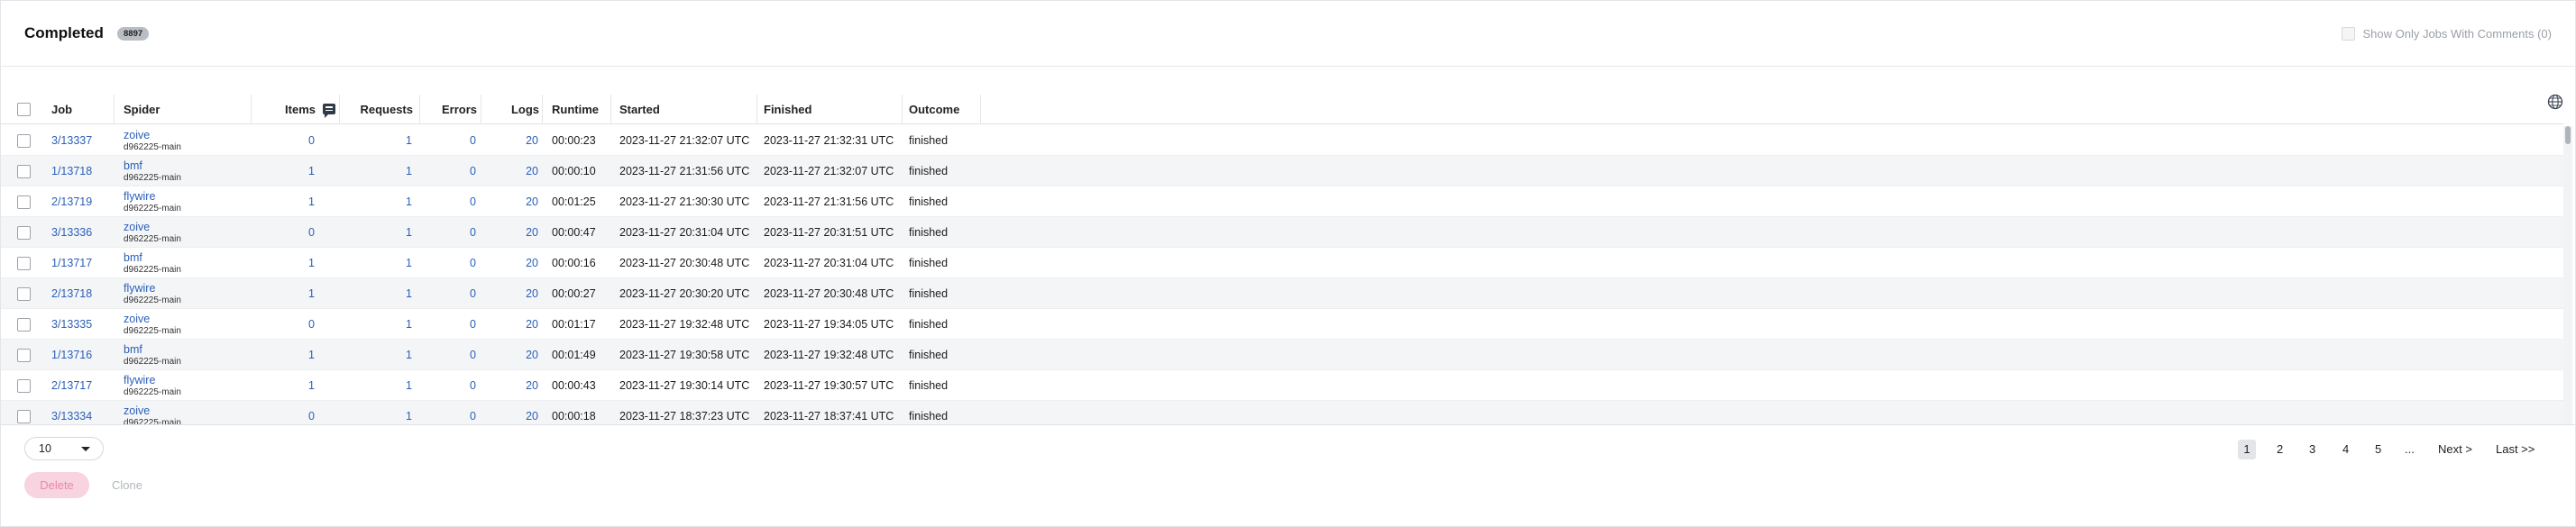  Describe the element at coordinates (24, 110) in the screenshot. I see `select-all-checkbox` at that location.